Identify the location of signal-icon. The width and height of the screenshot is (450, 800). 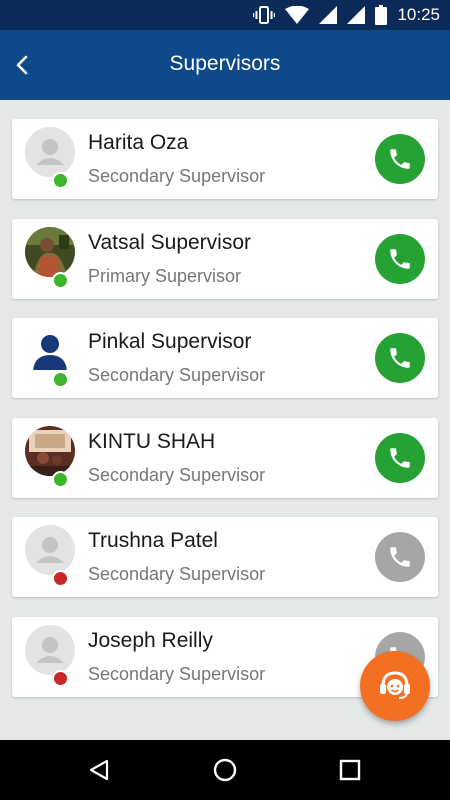
(328, 15).